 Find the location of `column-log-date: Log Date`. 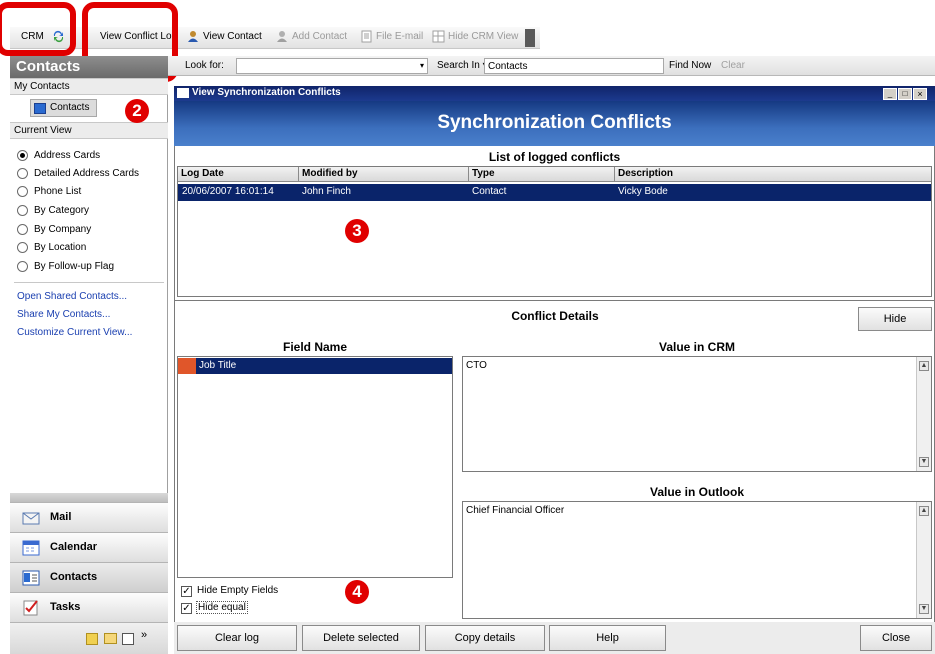

column-log-date: Log Date is located at coordinates (238, 174).